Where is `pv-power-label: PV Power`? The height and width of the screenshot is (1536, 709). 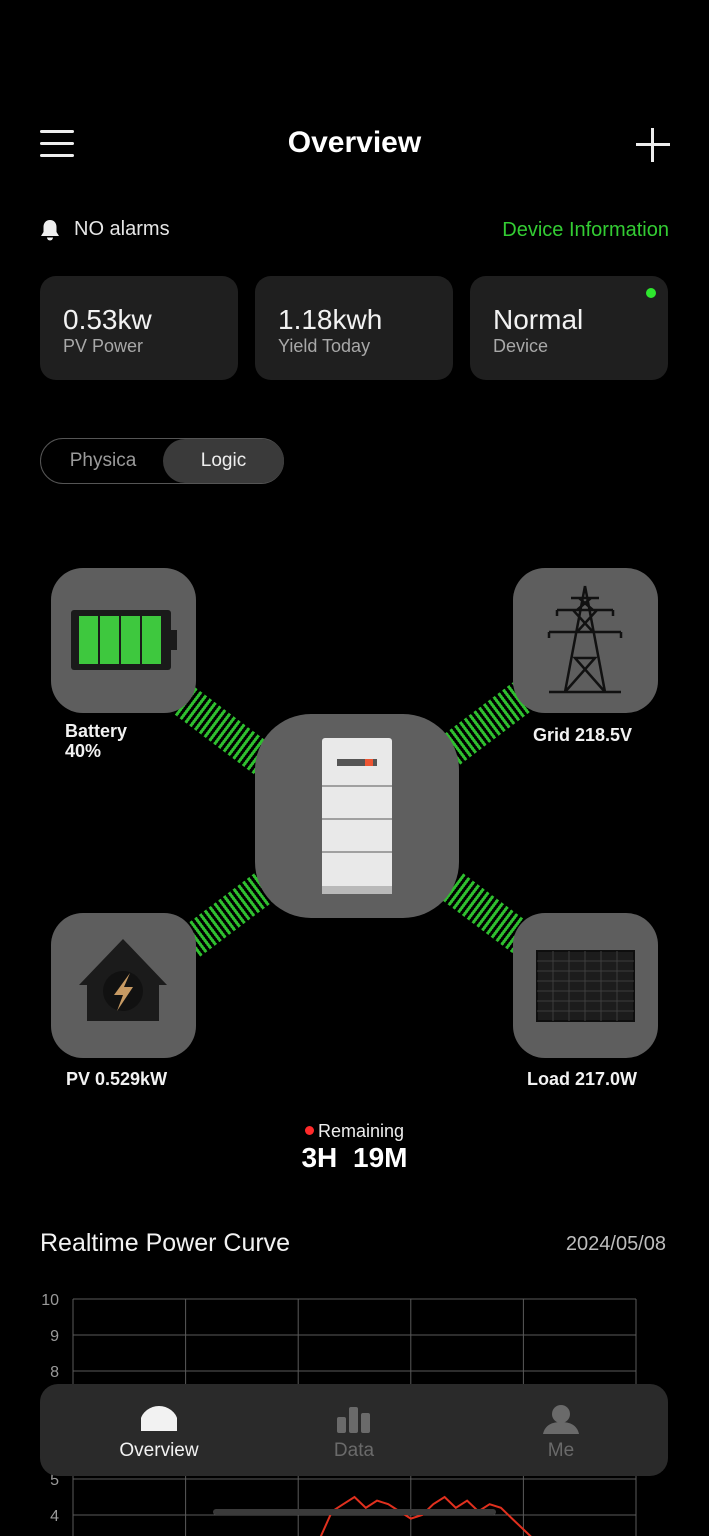
pv-power-label: PV Power is located at coordinates (103, 346).